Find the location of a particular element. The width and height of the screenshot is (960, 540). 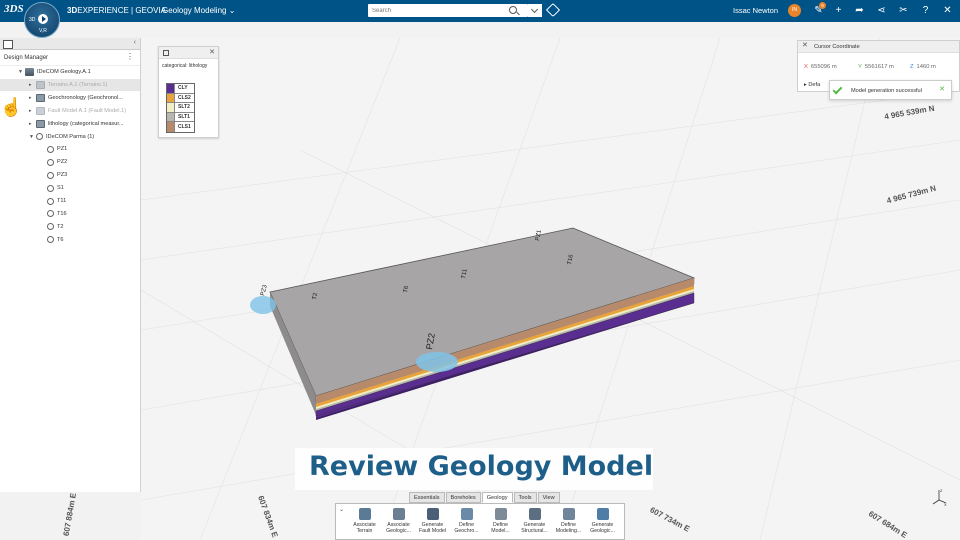

default-section: ▸ Defa is located at coordinates (812, 85).